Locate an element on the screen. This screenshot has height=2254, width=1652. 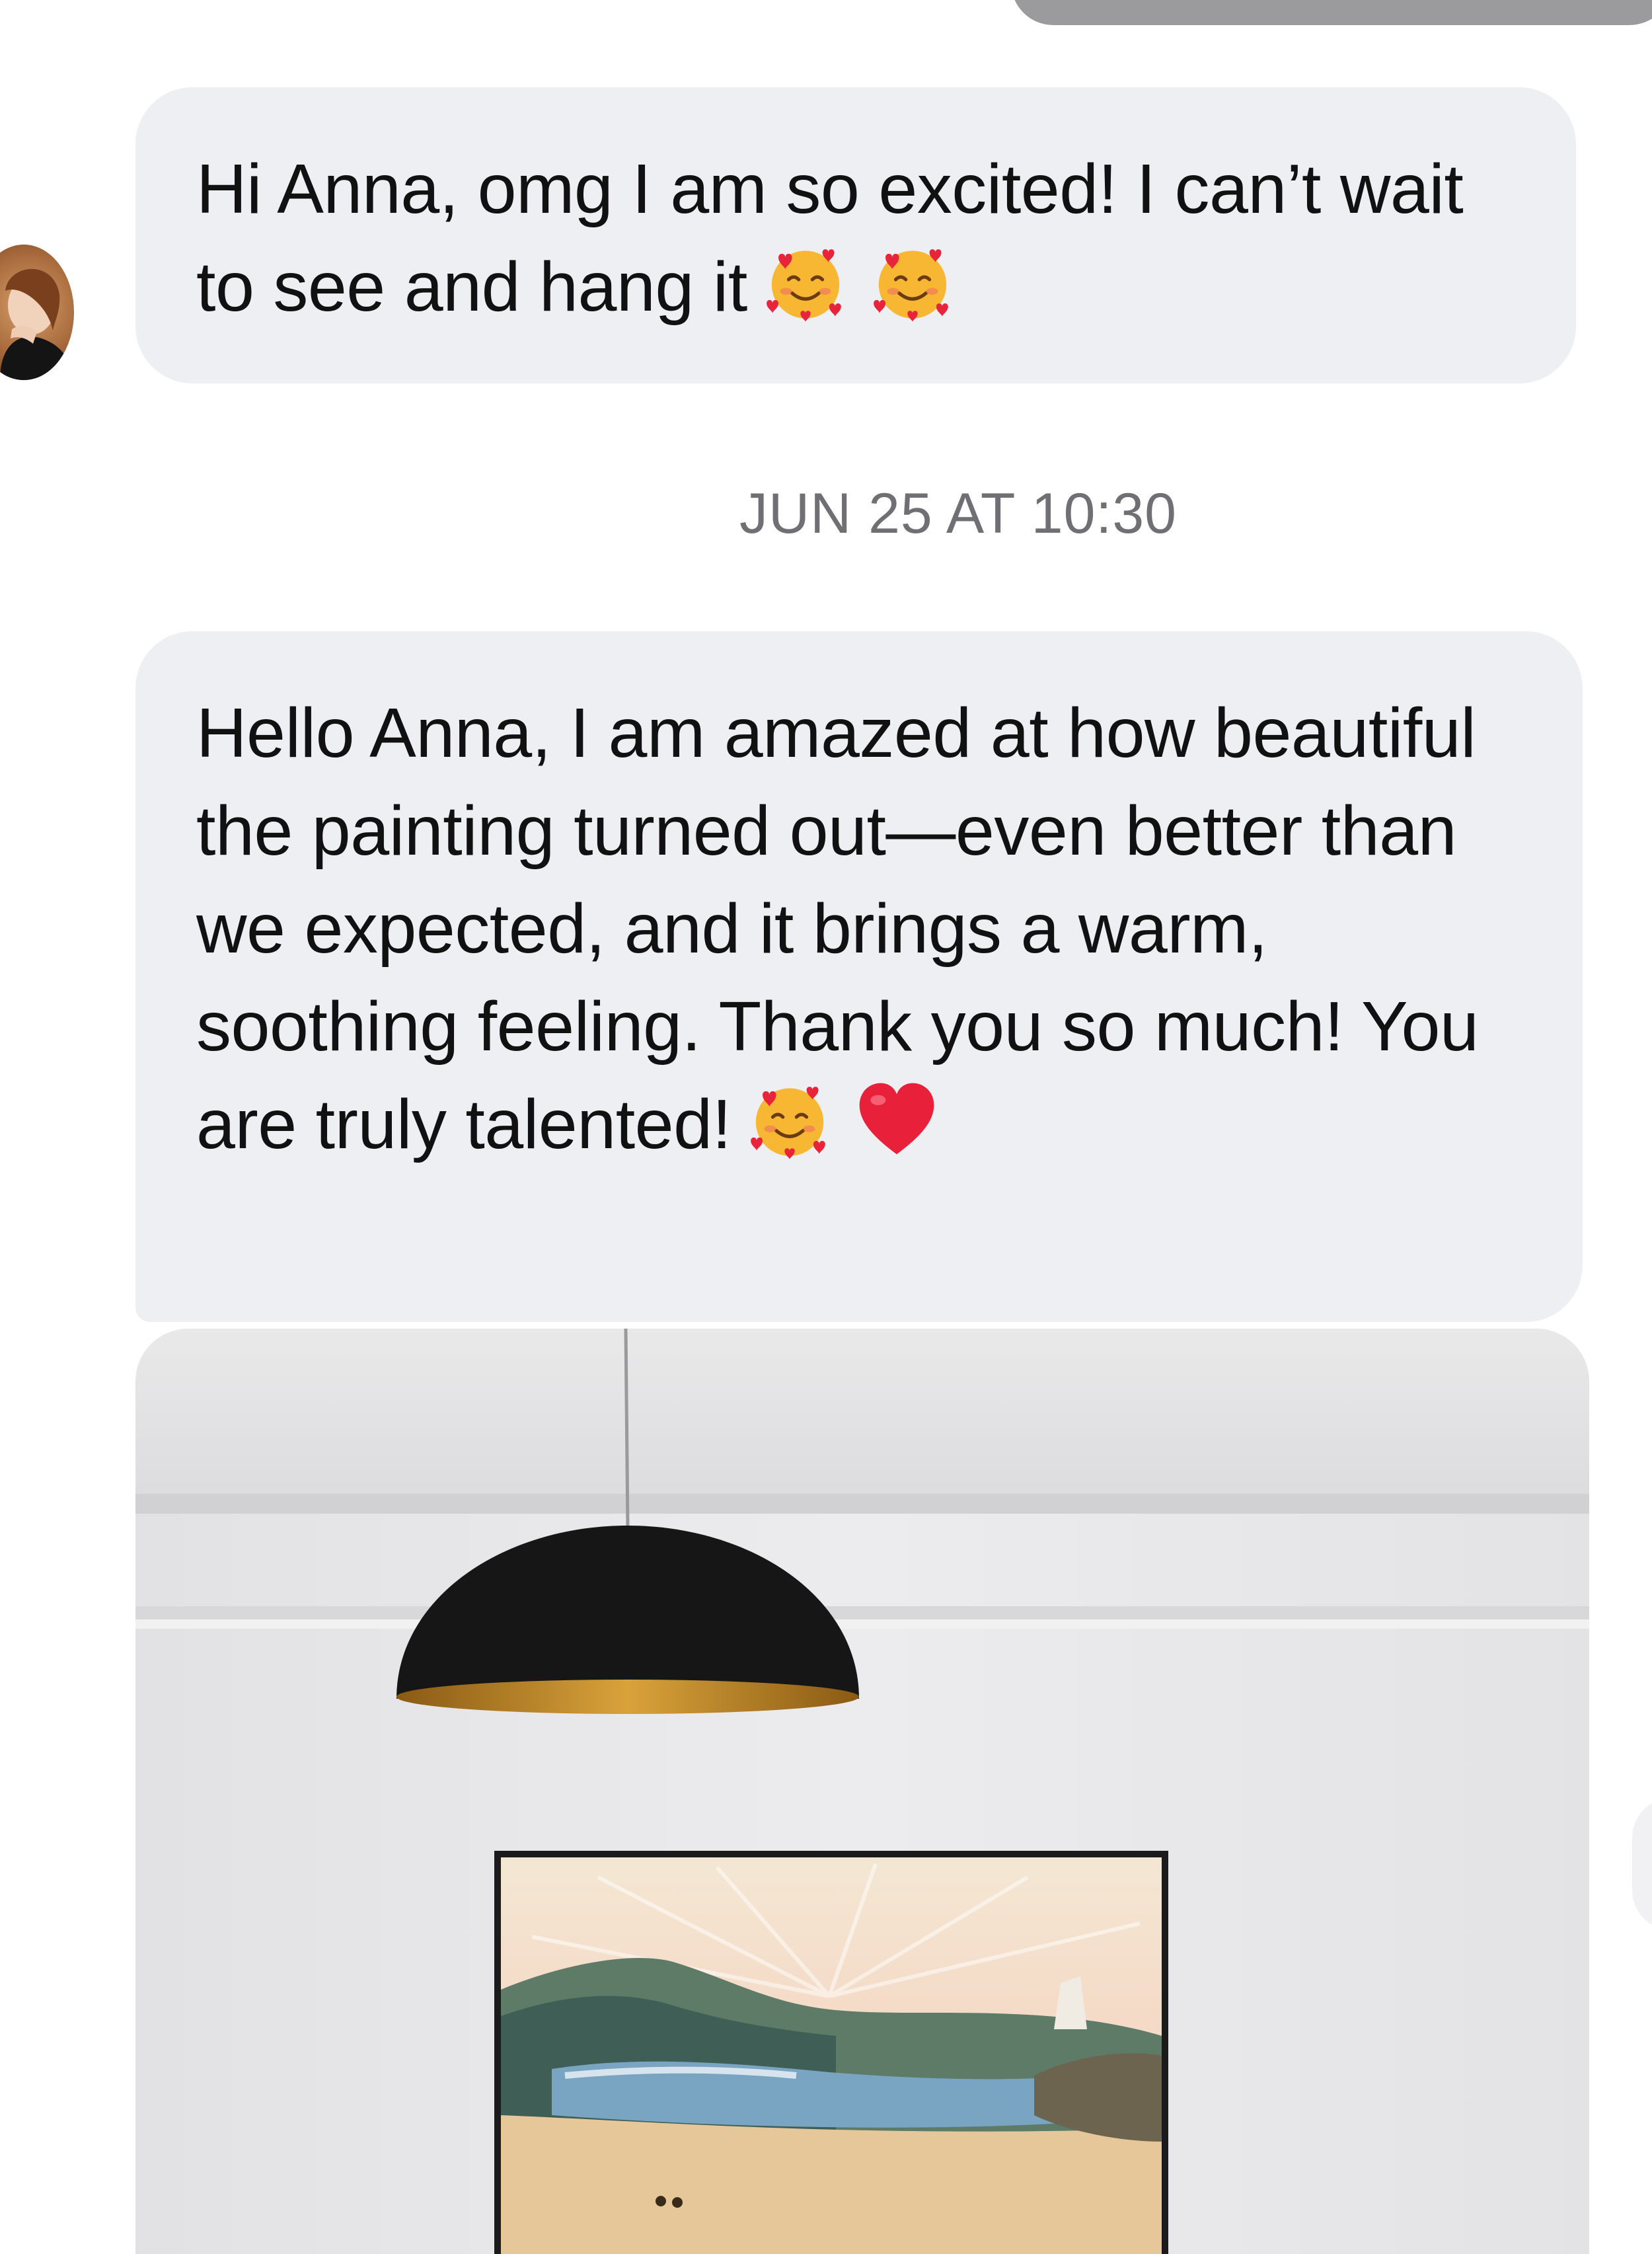
scroll-edge-element is located at coordinates (1642, 1864).